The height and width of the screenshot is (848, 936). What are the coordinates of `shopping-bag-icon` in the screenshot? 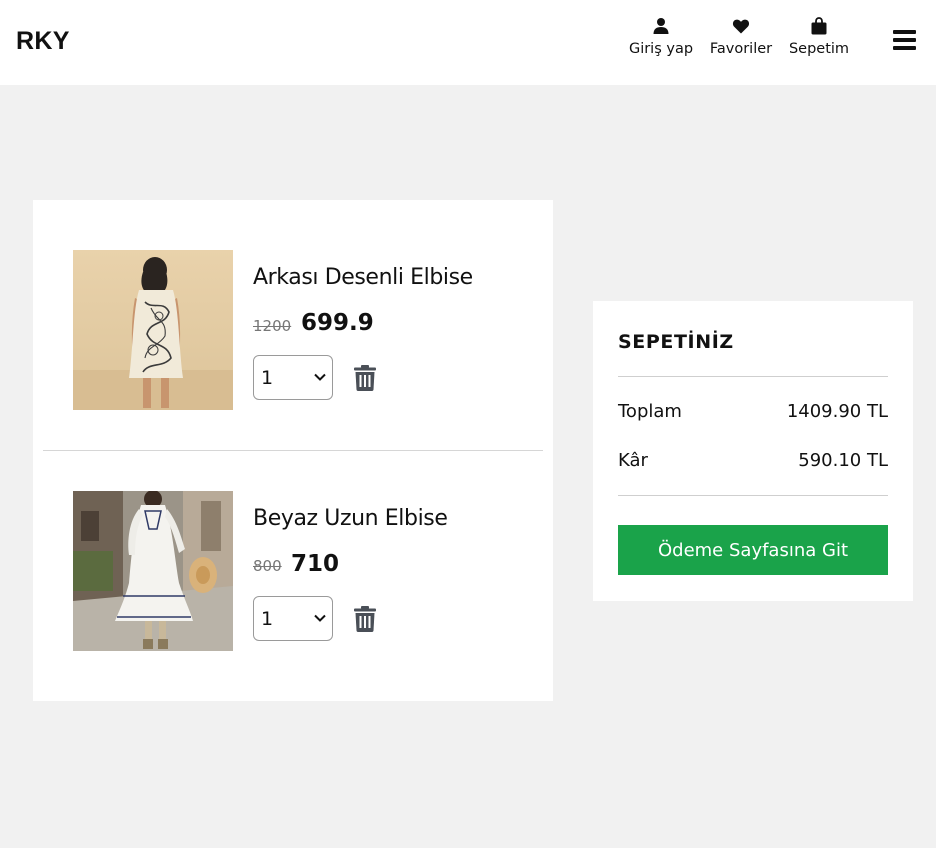 It's located at (819, 26).